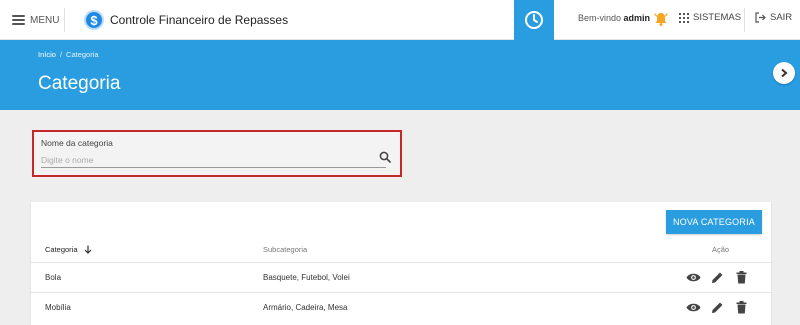 The image size is (800, 325). What do you see at coordinates (781, 17) in the screenshot?
I see `logout-label: SAIR` at bounding box center [781, 17].